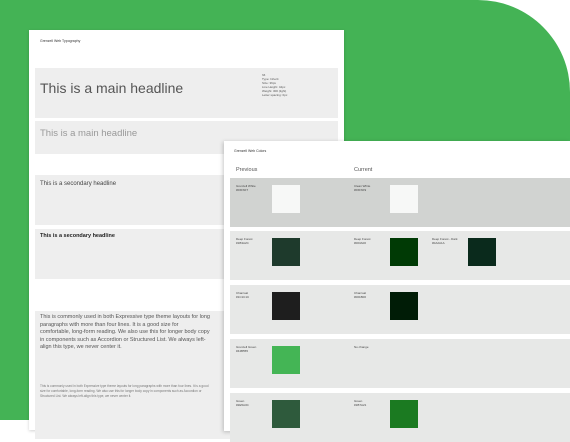 The width and height of the screenshot is (570, 442). I want to click on color-cell: Deep Forest - Dark #0A2A1A, so click(481, 255).